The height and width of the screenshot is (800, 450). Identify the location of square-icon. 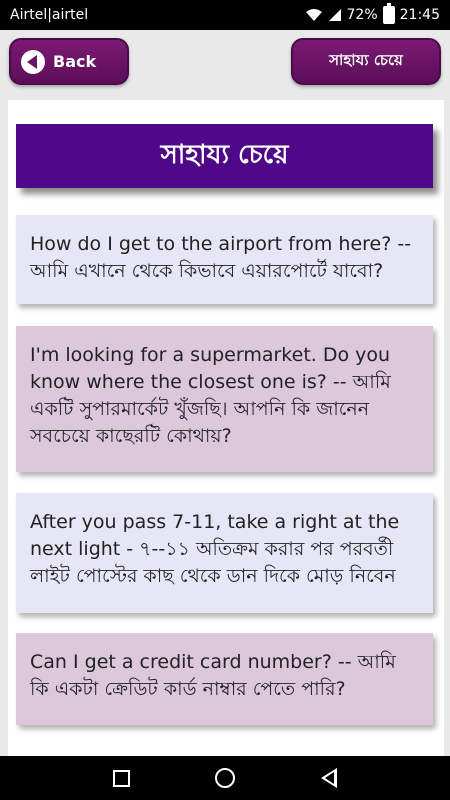
(121, 778).